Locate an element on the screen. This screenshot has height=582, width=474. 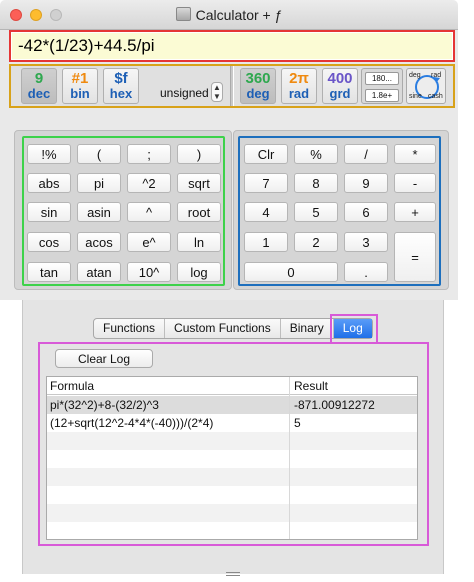
signedness-stepper: ▲ ▼ is located at coordinates (217, 92).